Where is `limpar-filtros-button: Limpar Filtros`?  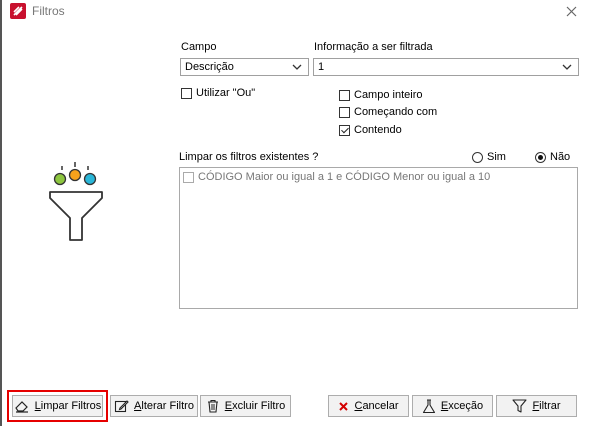
limpar-filtros-button: Limpar Filtros is located at coordinates (57, 406).